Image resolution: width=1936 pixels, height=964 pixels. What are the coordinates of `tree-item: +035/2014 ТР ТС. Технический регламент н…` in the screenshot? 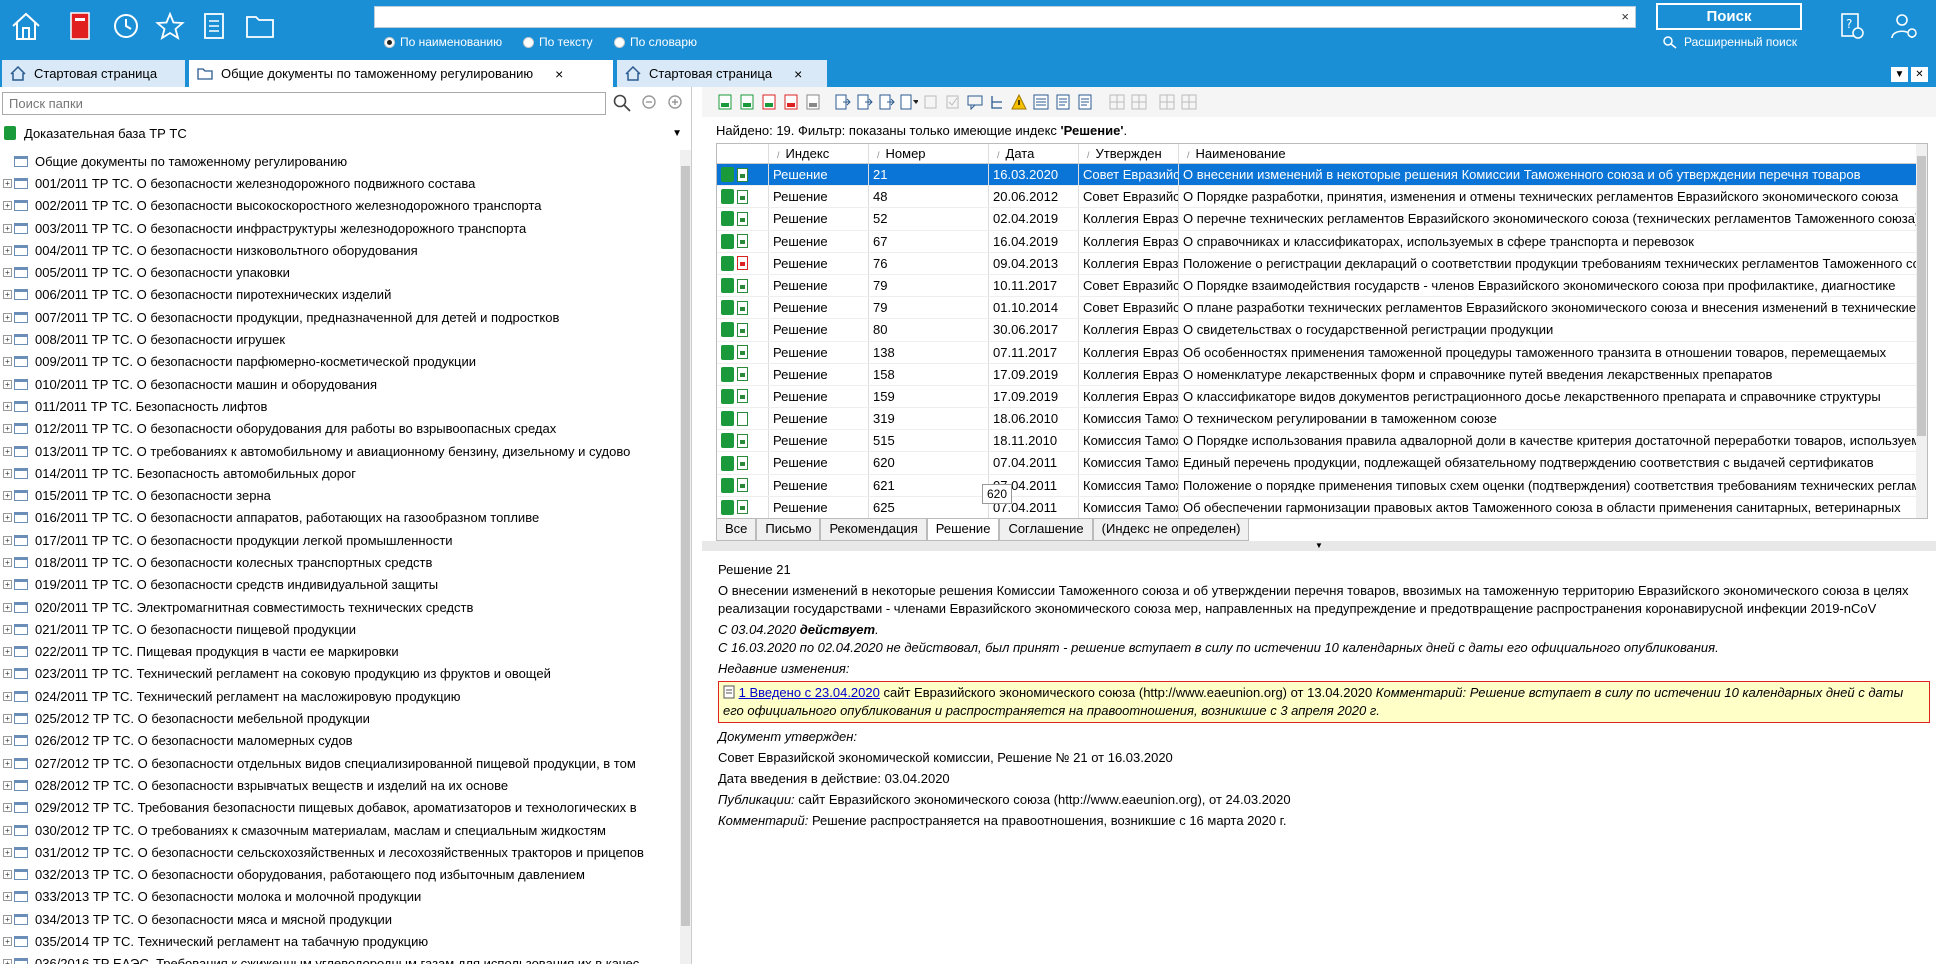 It's located at (339, 941).